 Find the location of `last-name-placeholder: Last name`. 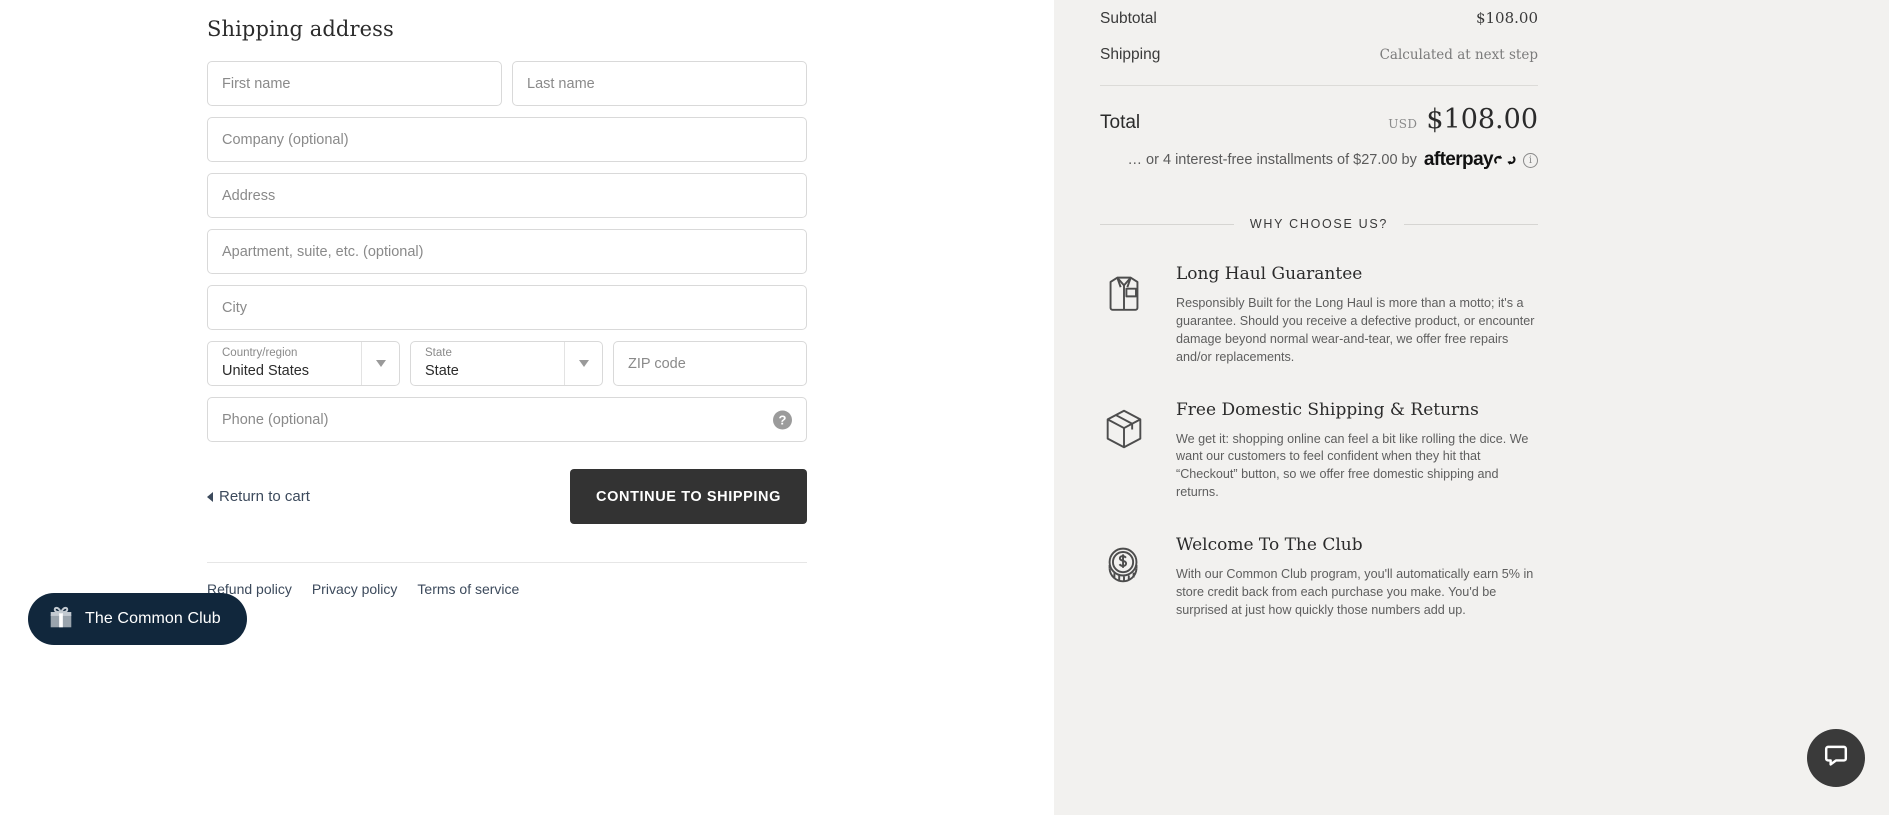

last-name-placeholder: Last name is located at coordinates (561, 83).